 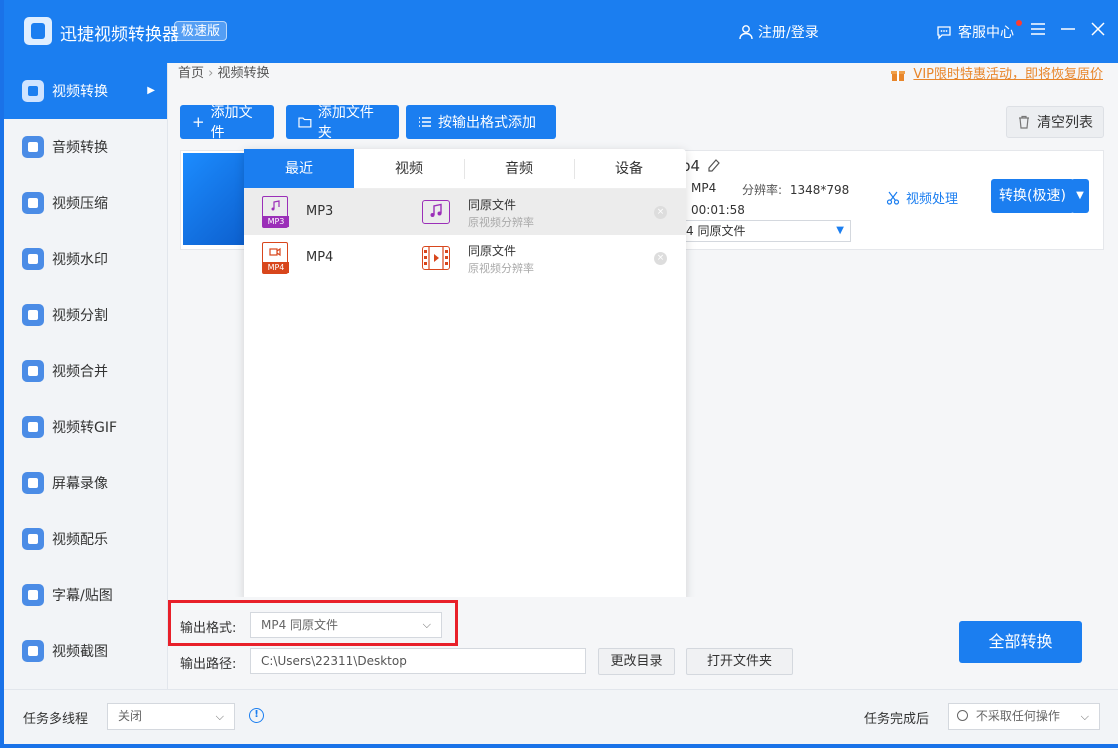 I want to click on tab-audio: 音频, so click(x=519, y=168).